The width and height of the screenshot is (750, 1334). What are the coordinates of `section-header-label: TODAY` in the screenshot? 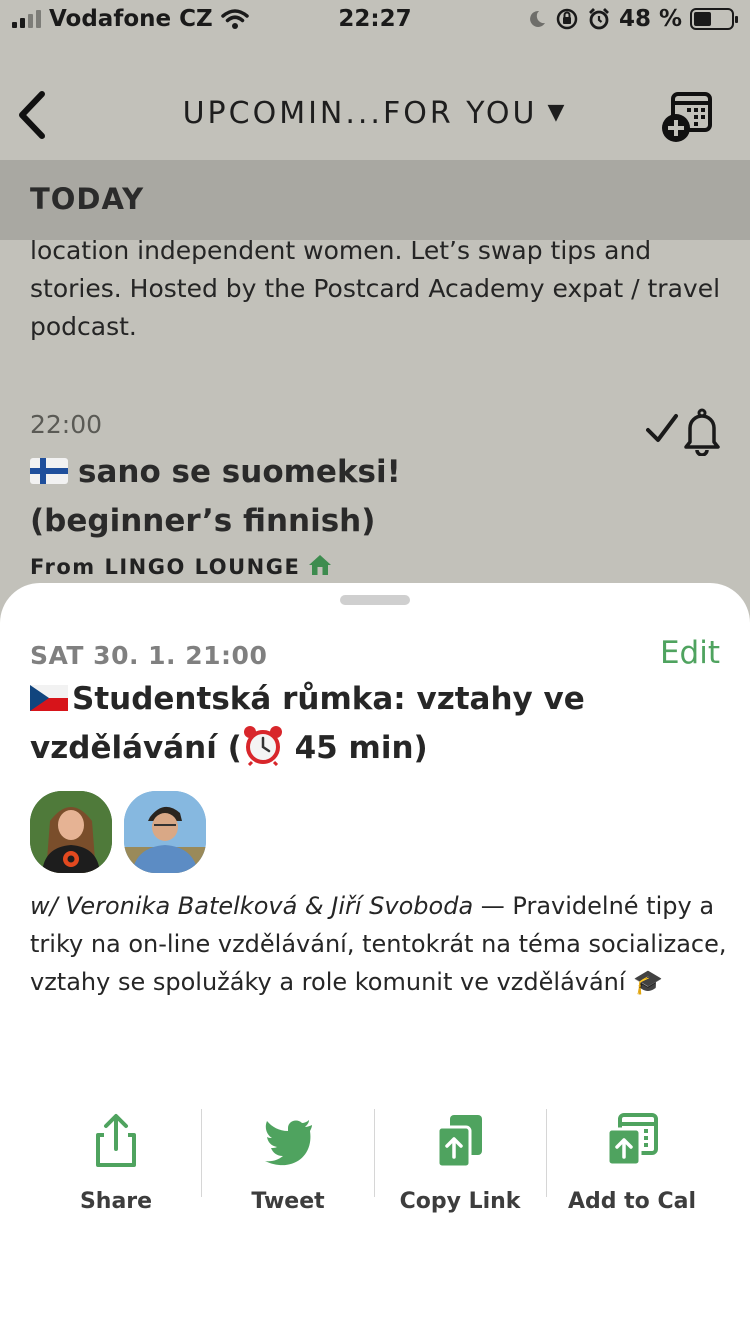 It's located at (87, 199).